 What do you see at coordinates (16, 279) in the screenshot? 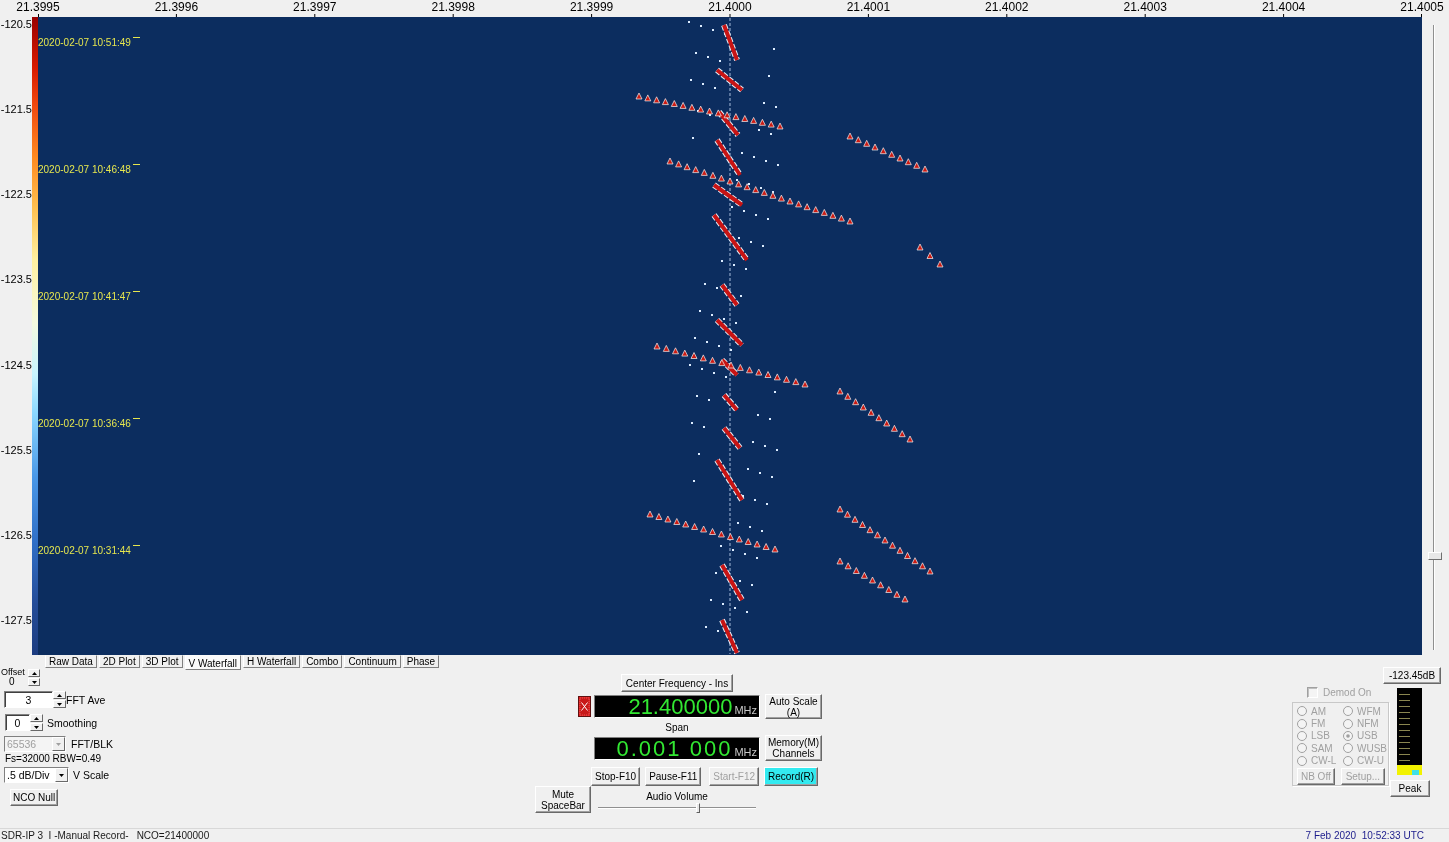
I see `power-label: -123.5` at bounding box center [16, 279].